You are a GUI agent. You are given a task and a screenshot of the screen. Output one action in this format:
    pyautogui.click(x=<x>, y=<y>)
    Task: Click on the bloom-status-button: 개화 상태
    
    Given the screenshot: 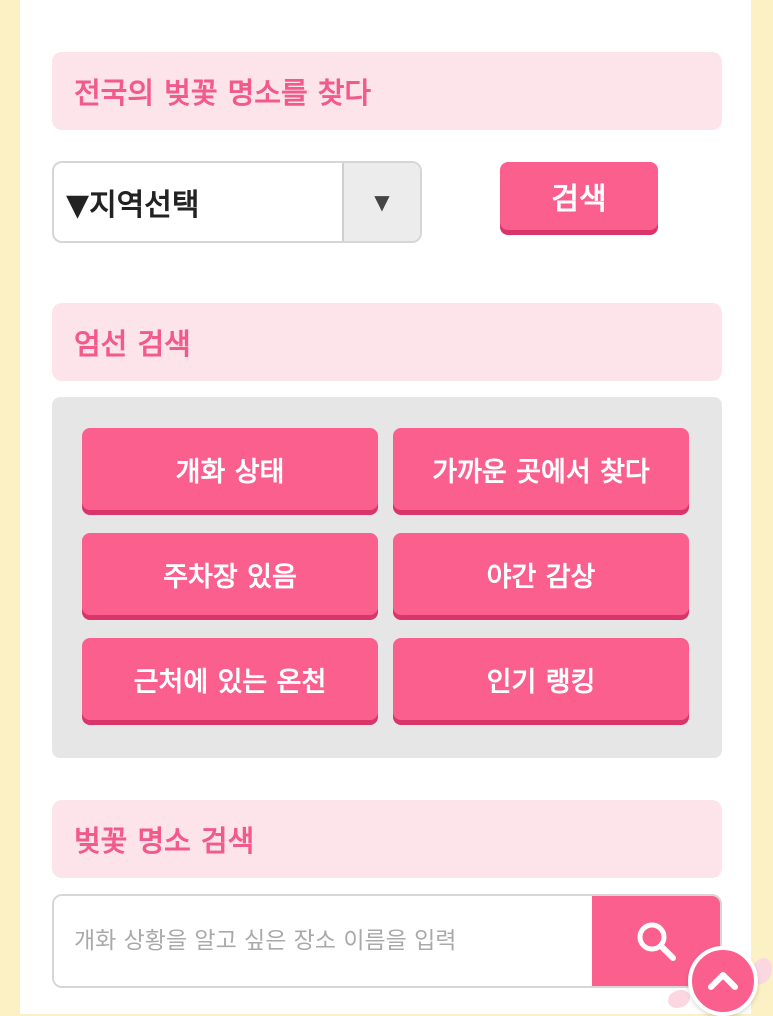 What is the action you would take?
    pyautogui.click(x=230, y=469)
    